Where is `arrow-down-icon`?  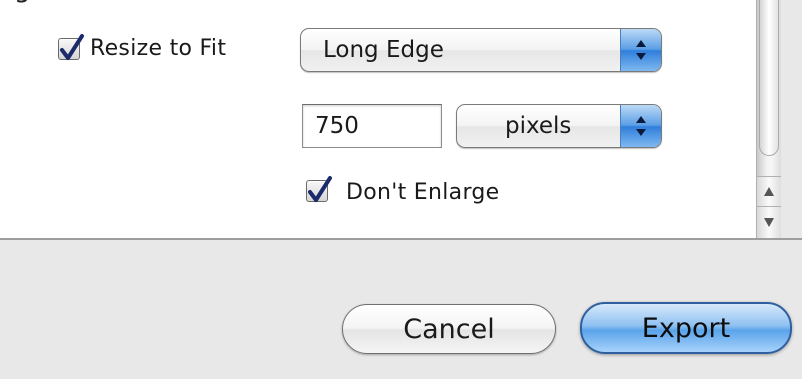
arrow-down-icon is located at coordinates (769, 222).